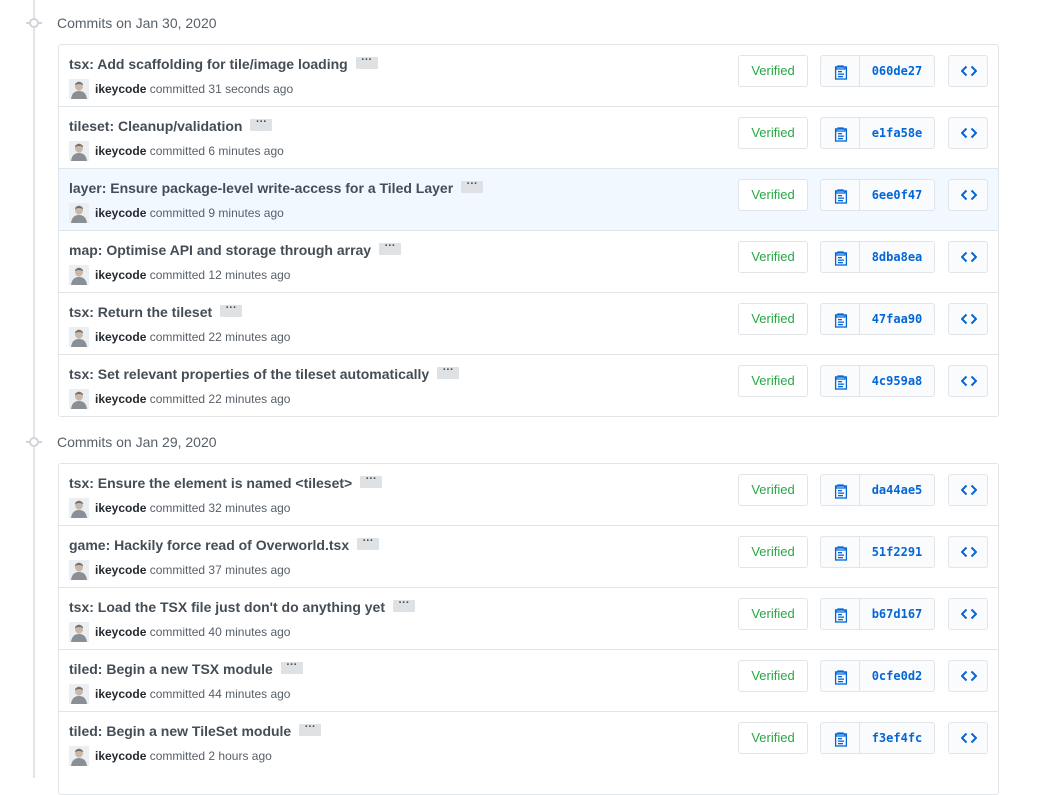  What do you see at coordinates (897, 676) in the screenshot?
I see `commit-sha-link: 0cfe0d2` at bounding box center [897, 676].